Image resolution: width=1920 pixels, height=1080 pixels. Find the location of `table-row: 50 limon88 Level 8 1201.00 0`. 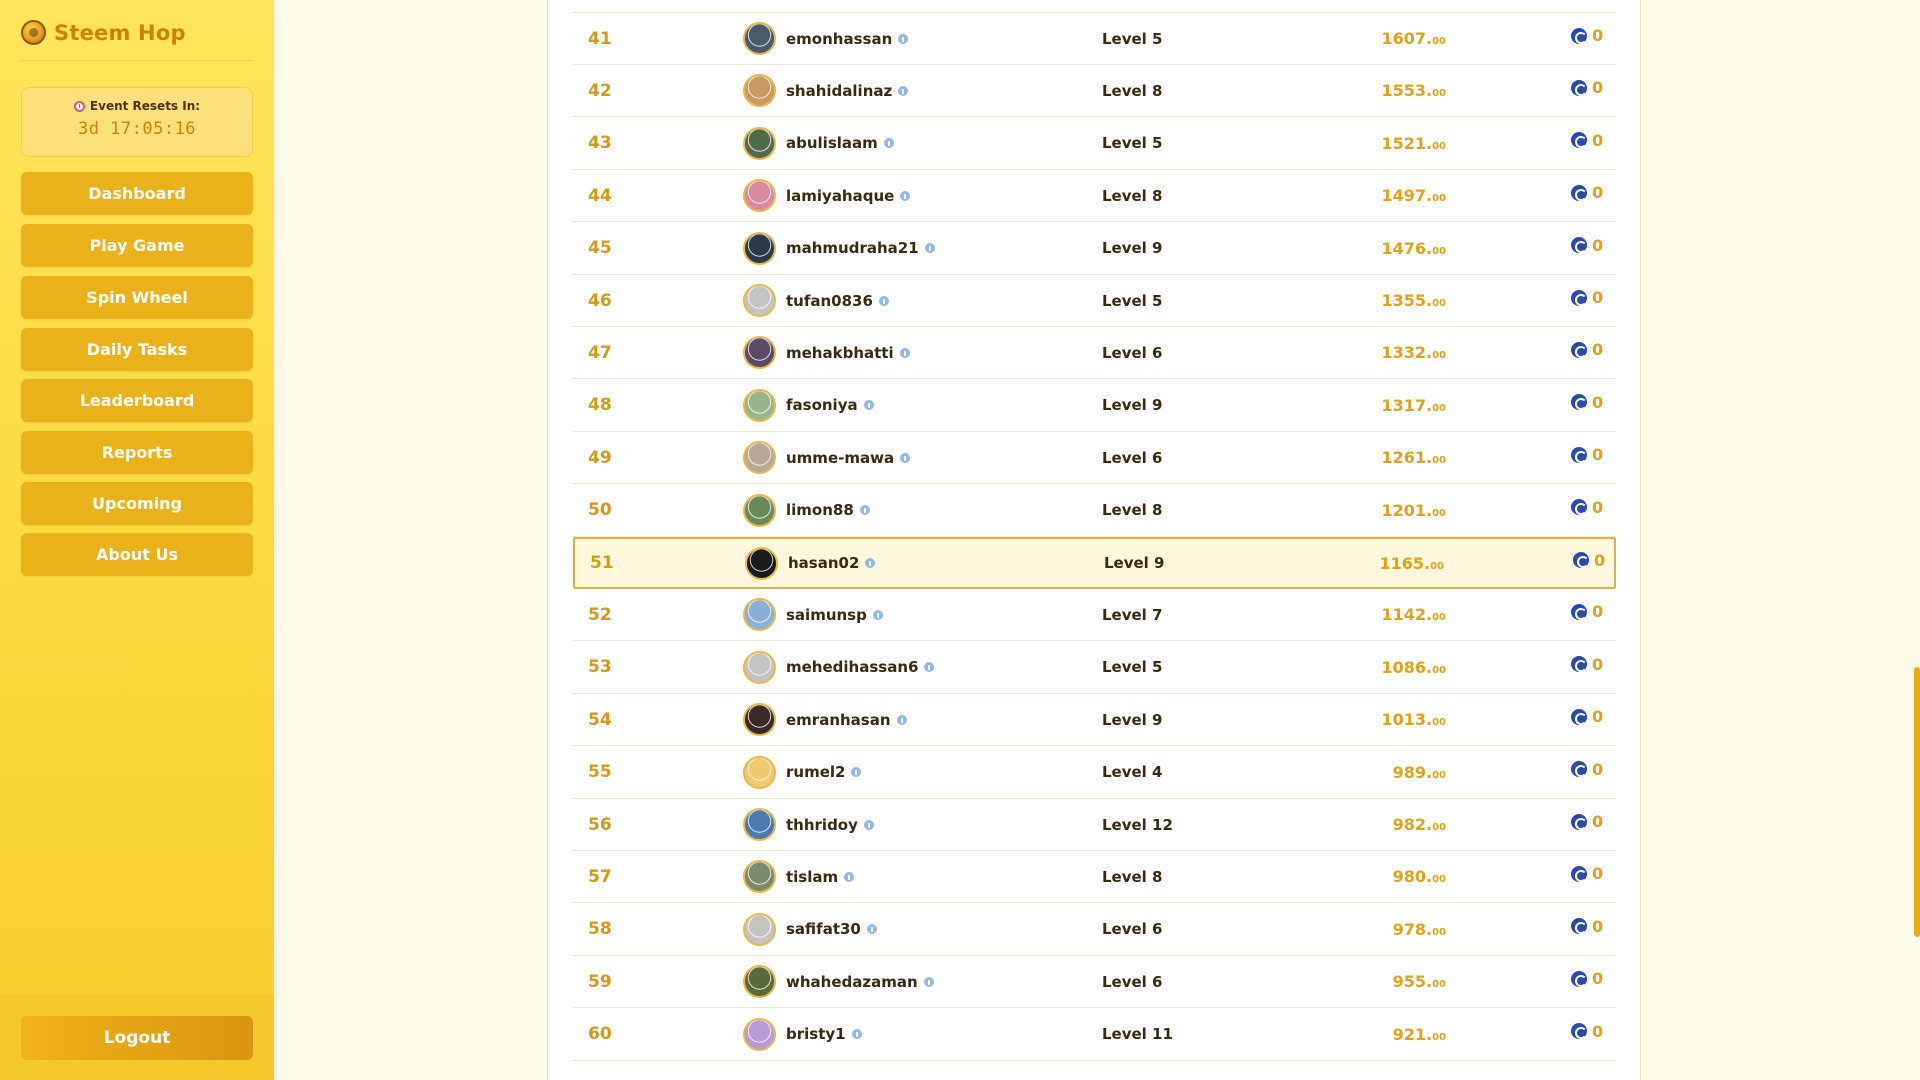

table-row: 50 limon88 Level 8 1201.00 0 is located at coordinates (1094, 511).